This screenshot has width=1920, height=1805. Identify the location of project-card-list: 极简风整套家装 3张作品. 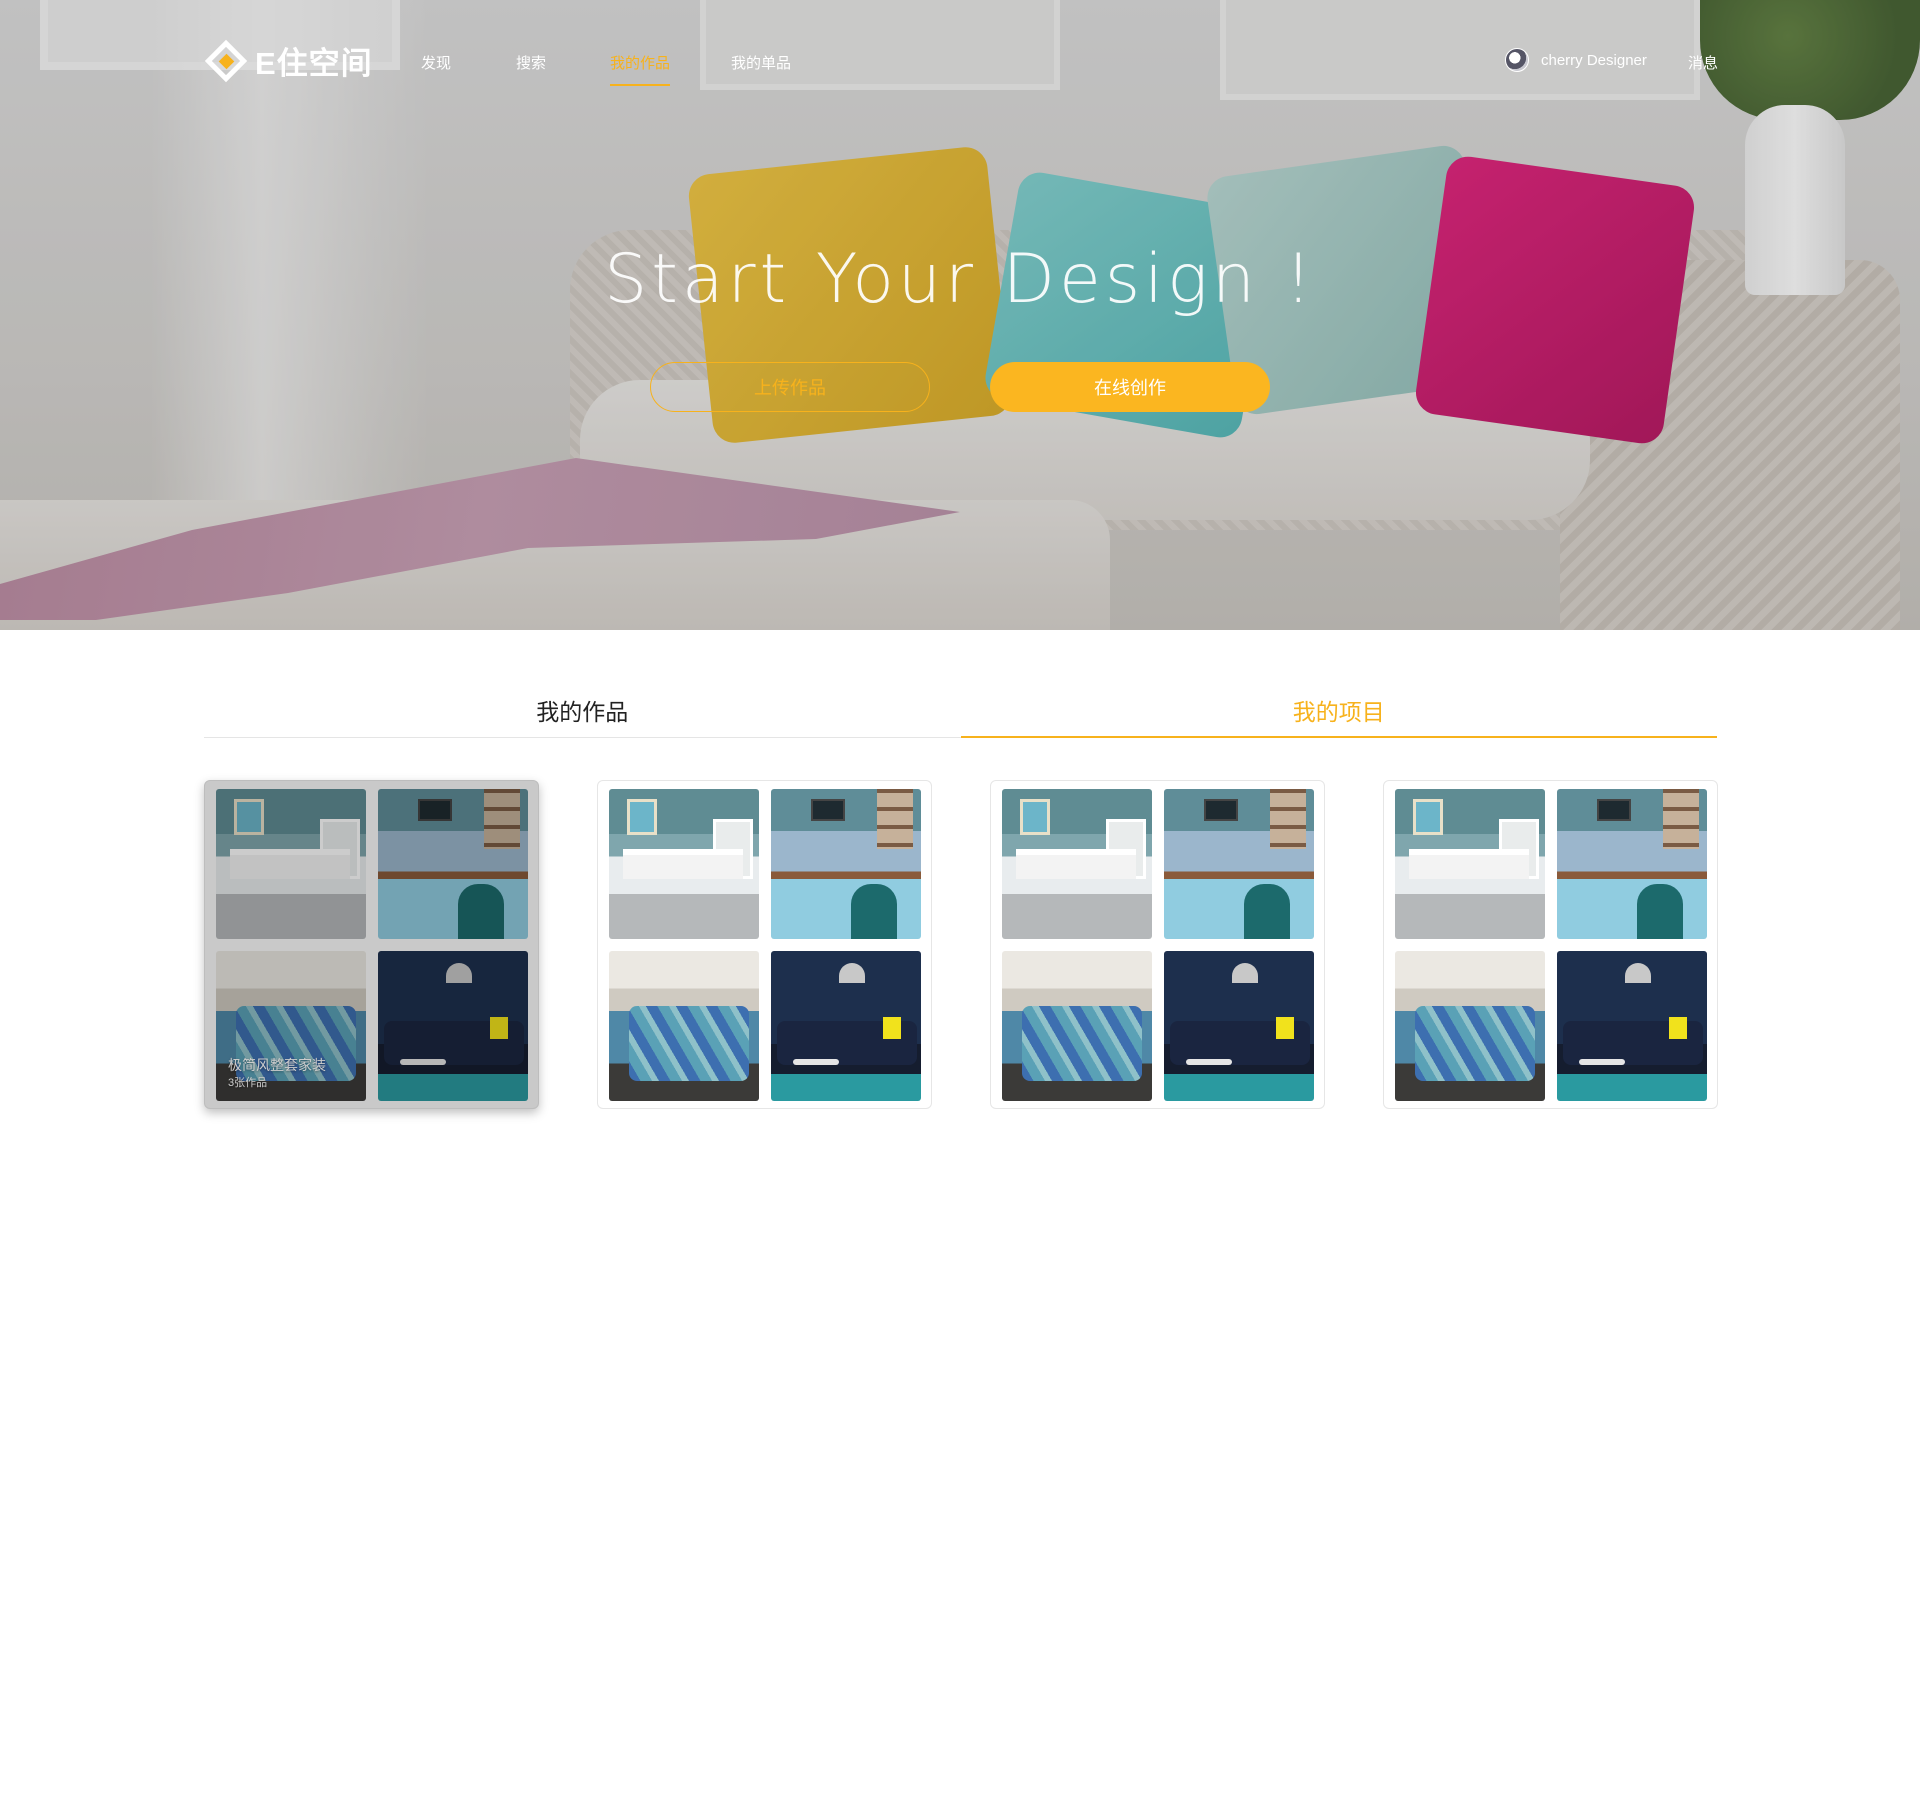
(961, 945).